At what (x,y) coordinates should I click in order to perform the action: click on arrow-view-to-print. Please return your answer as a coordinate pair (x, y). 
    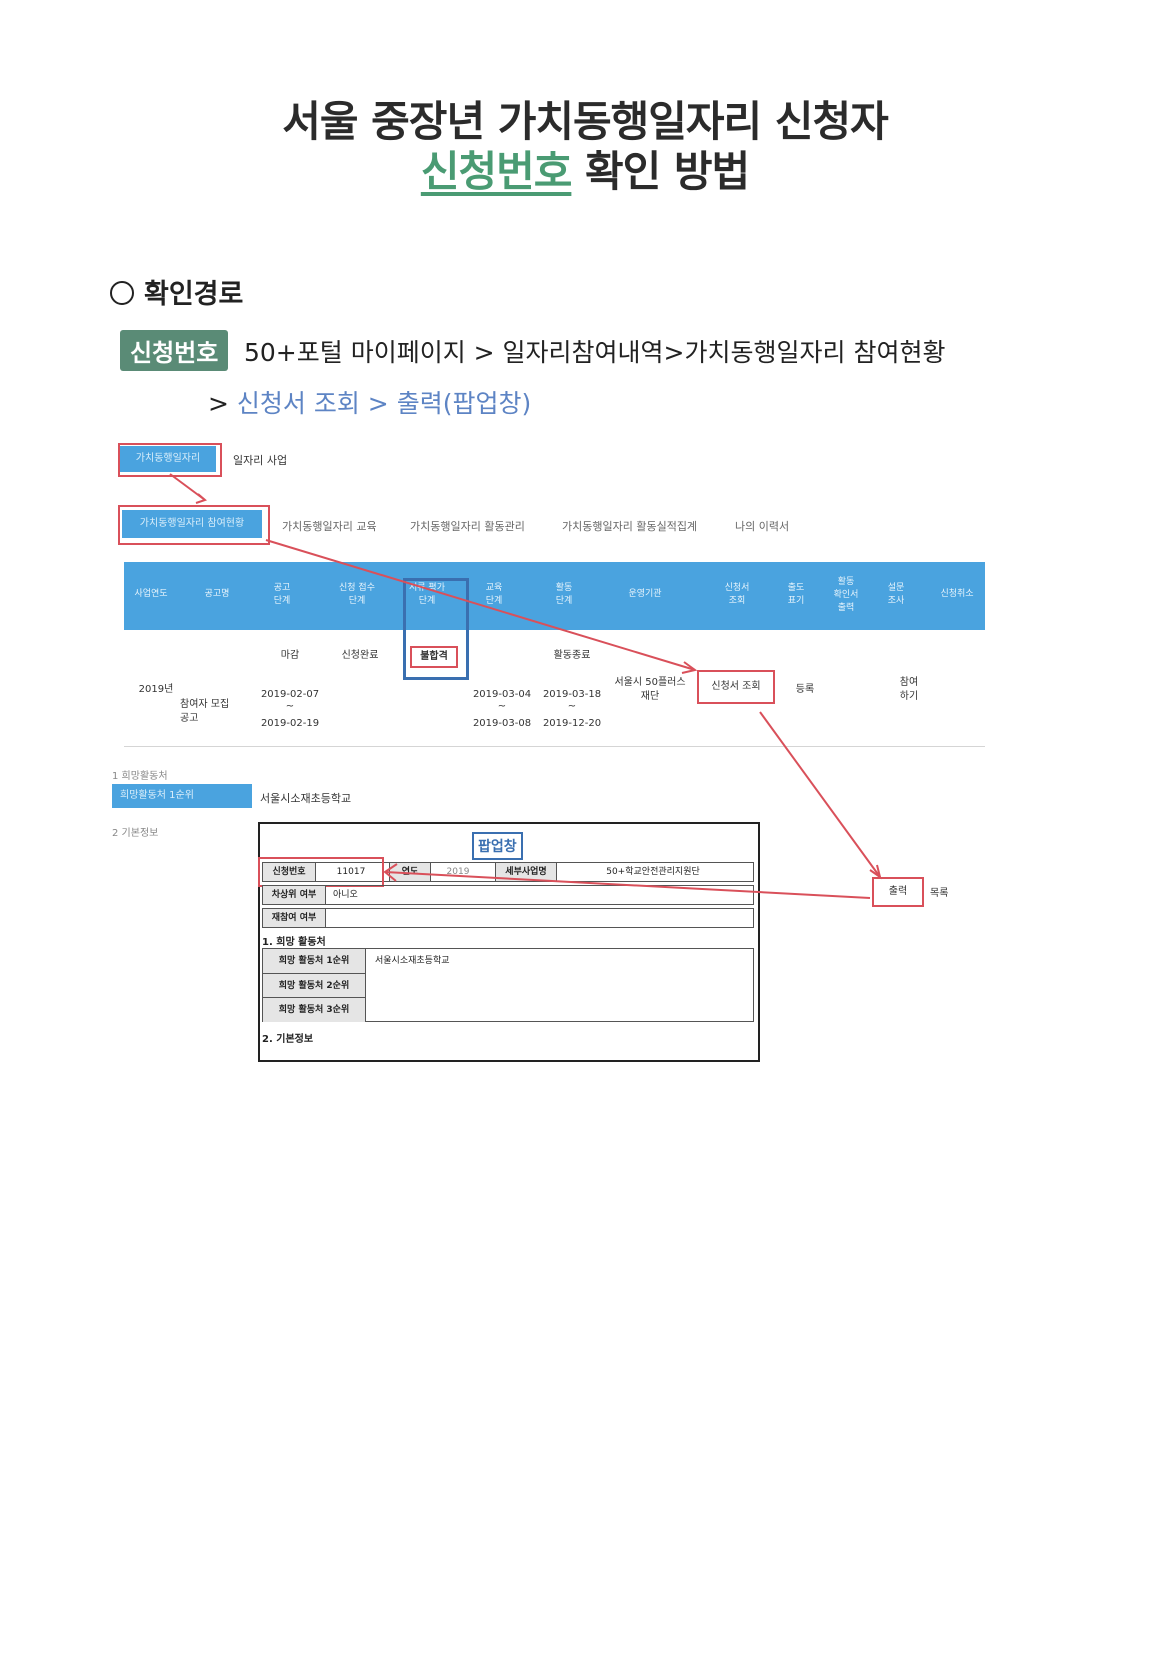
    Looking at the image, I should click on (820, 794).